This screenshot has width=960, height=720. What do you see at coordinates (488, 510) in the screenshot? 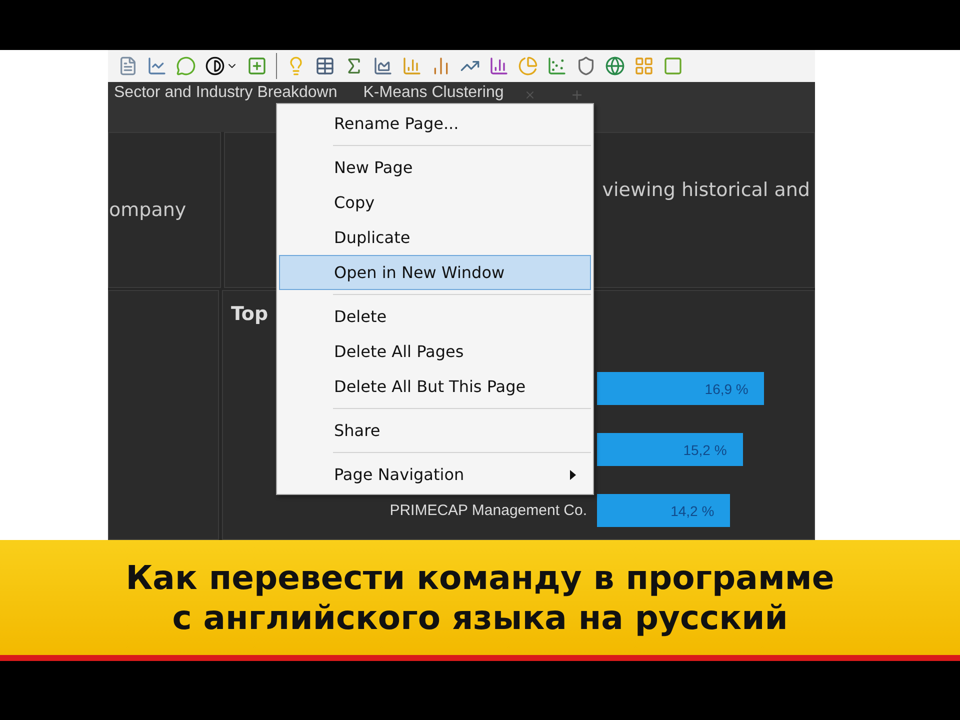
I see `bar-label: PRIMECAP Management Co.` at bounding box center [488, 510].